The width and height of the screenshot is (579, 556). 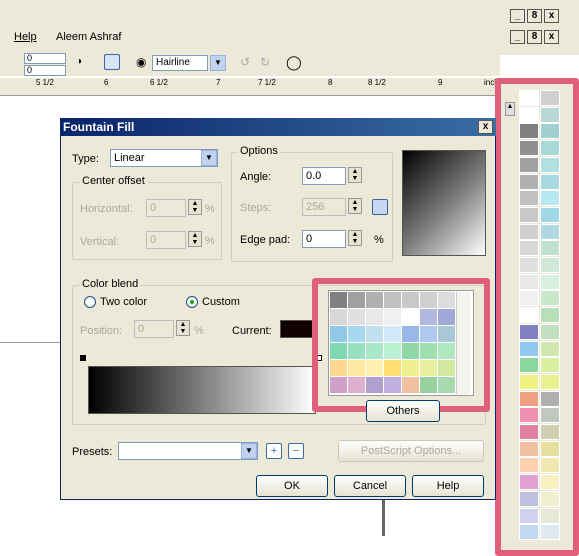 I want to click on cancel-button: Cancel, so click(x=370, y=486).